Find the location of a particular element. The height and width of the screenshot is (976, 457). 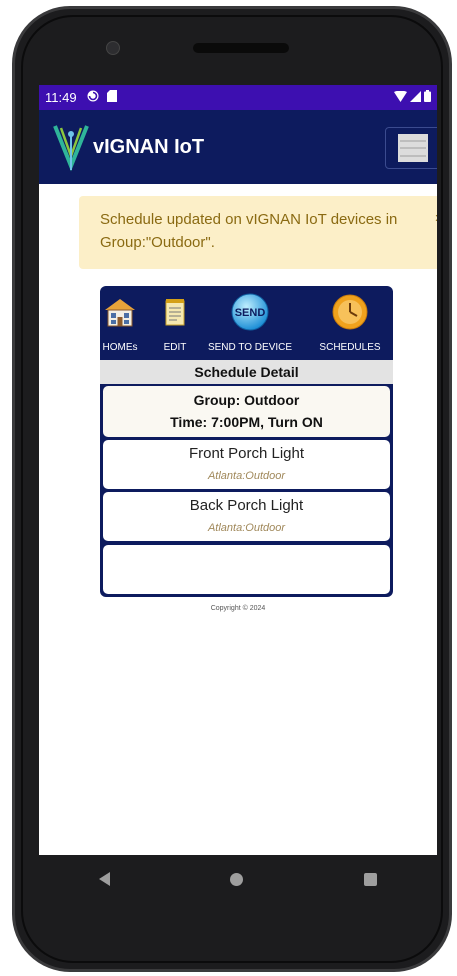

schedules-label: SCHEDULES is located at coordinates (350, 347).